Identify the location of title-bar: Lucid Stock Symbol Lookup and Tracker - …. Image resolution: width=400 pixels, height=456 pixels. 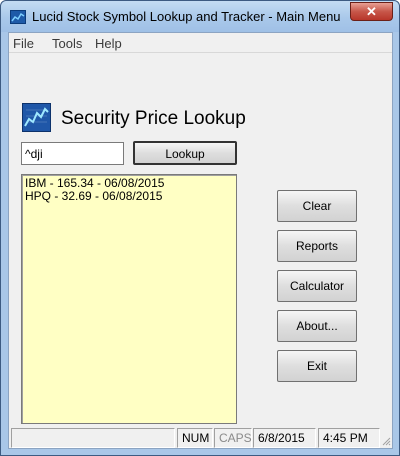
(200, 16).